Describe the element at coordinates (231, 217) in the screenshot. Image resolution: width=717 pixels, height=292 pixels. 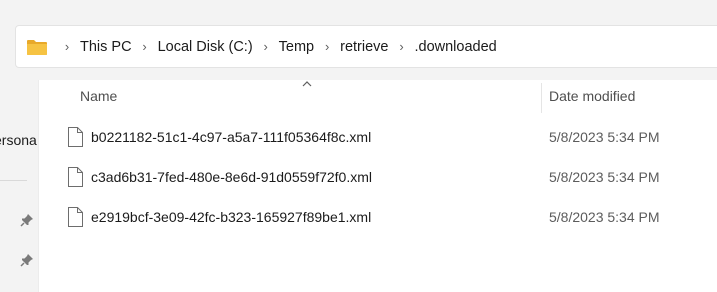
I see `file-name: e2919bcf-3e09-42fc-b323-165927f89be1.xml` at that location.